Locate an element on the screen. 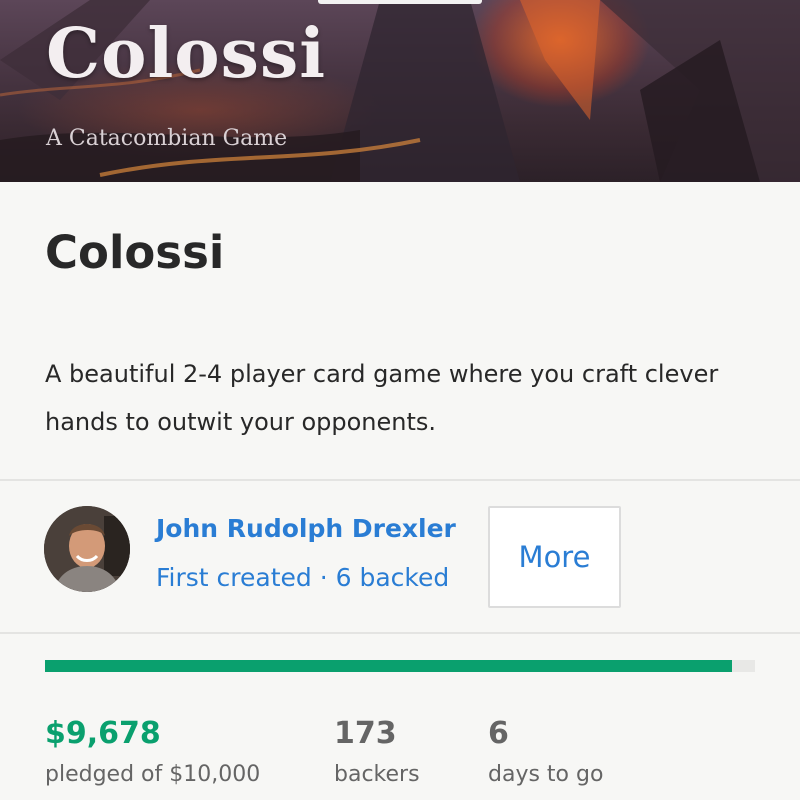 This screenshot has height=800, width=800. days-to-go-count: 6 is located at coordinates (498, 733).